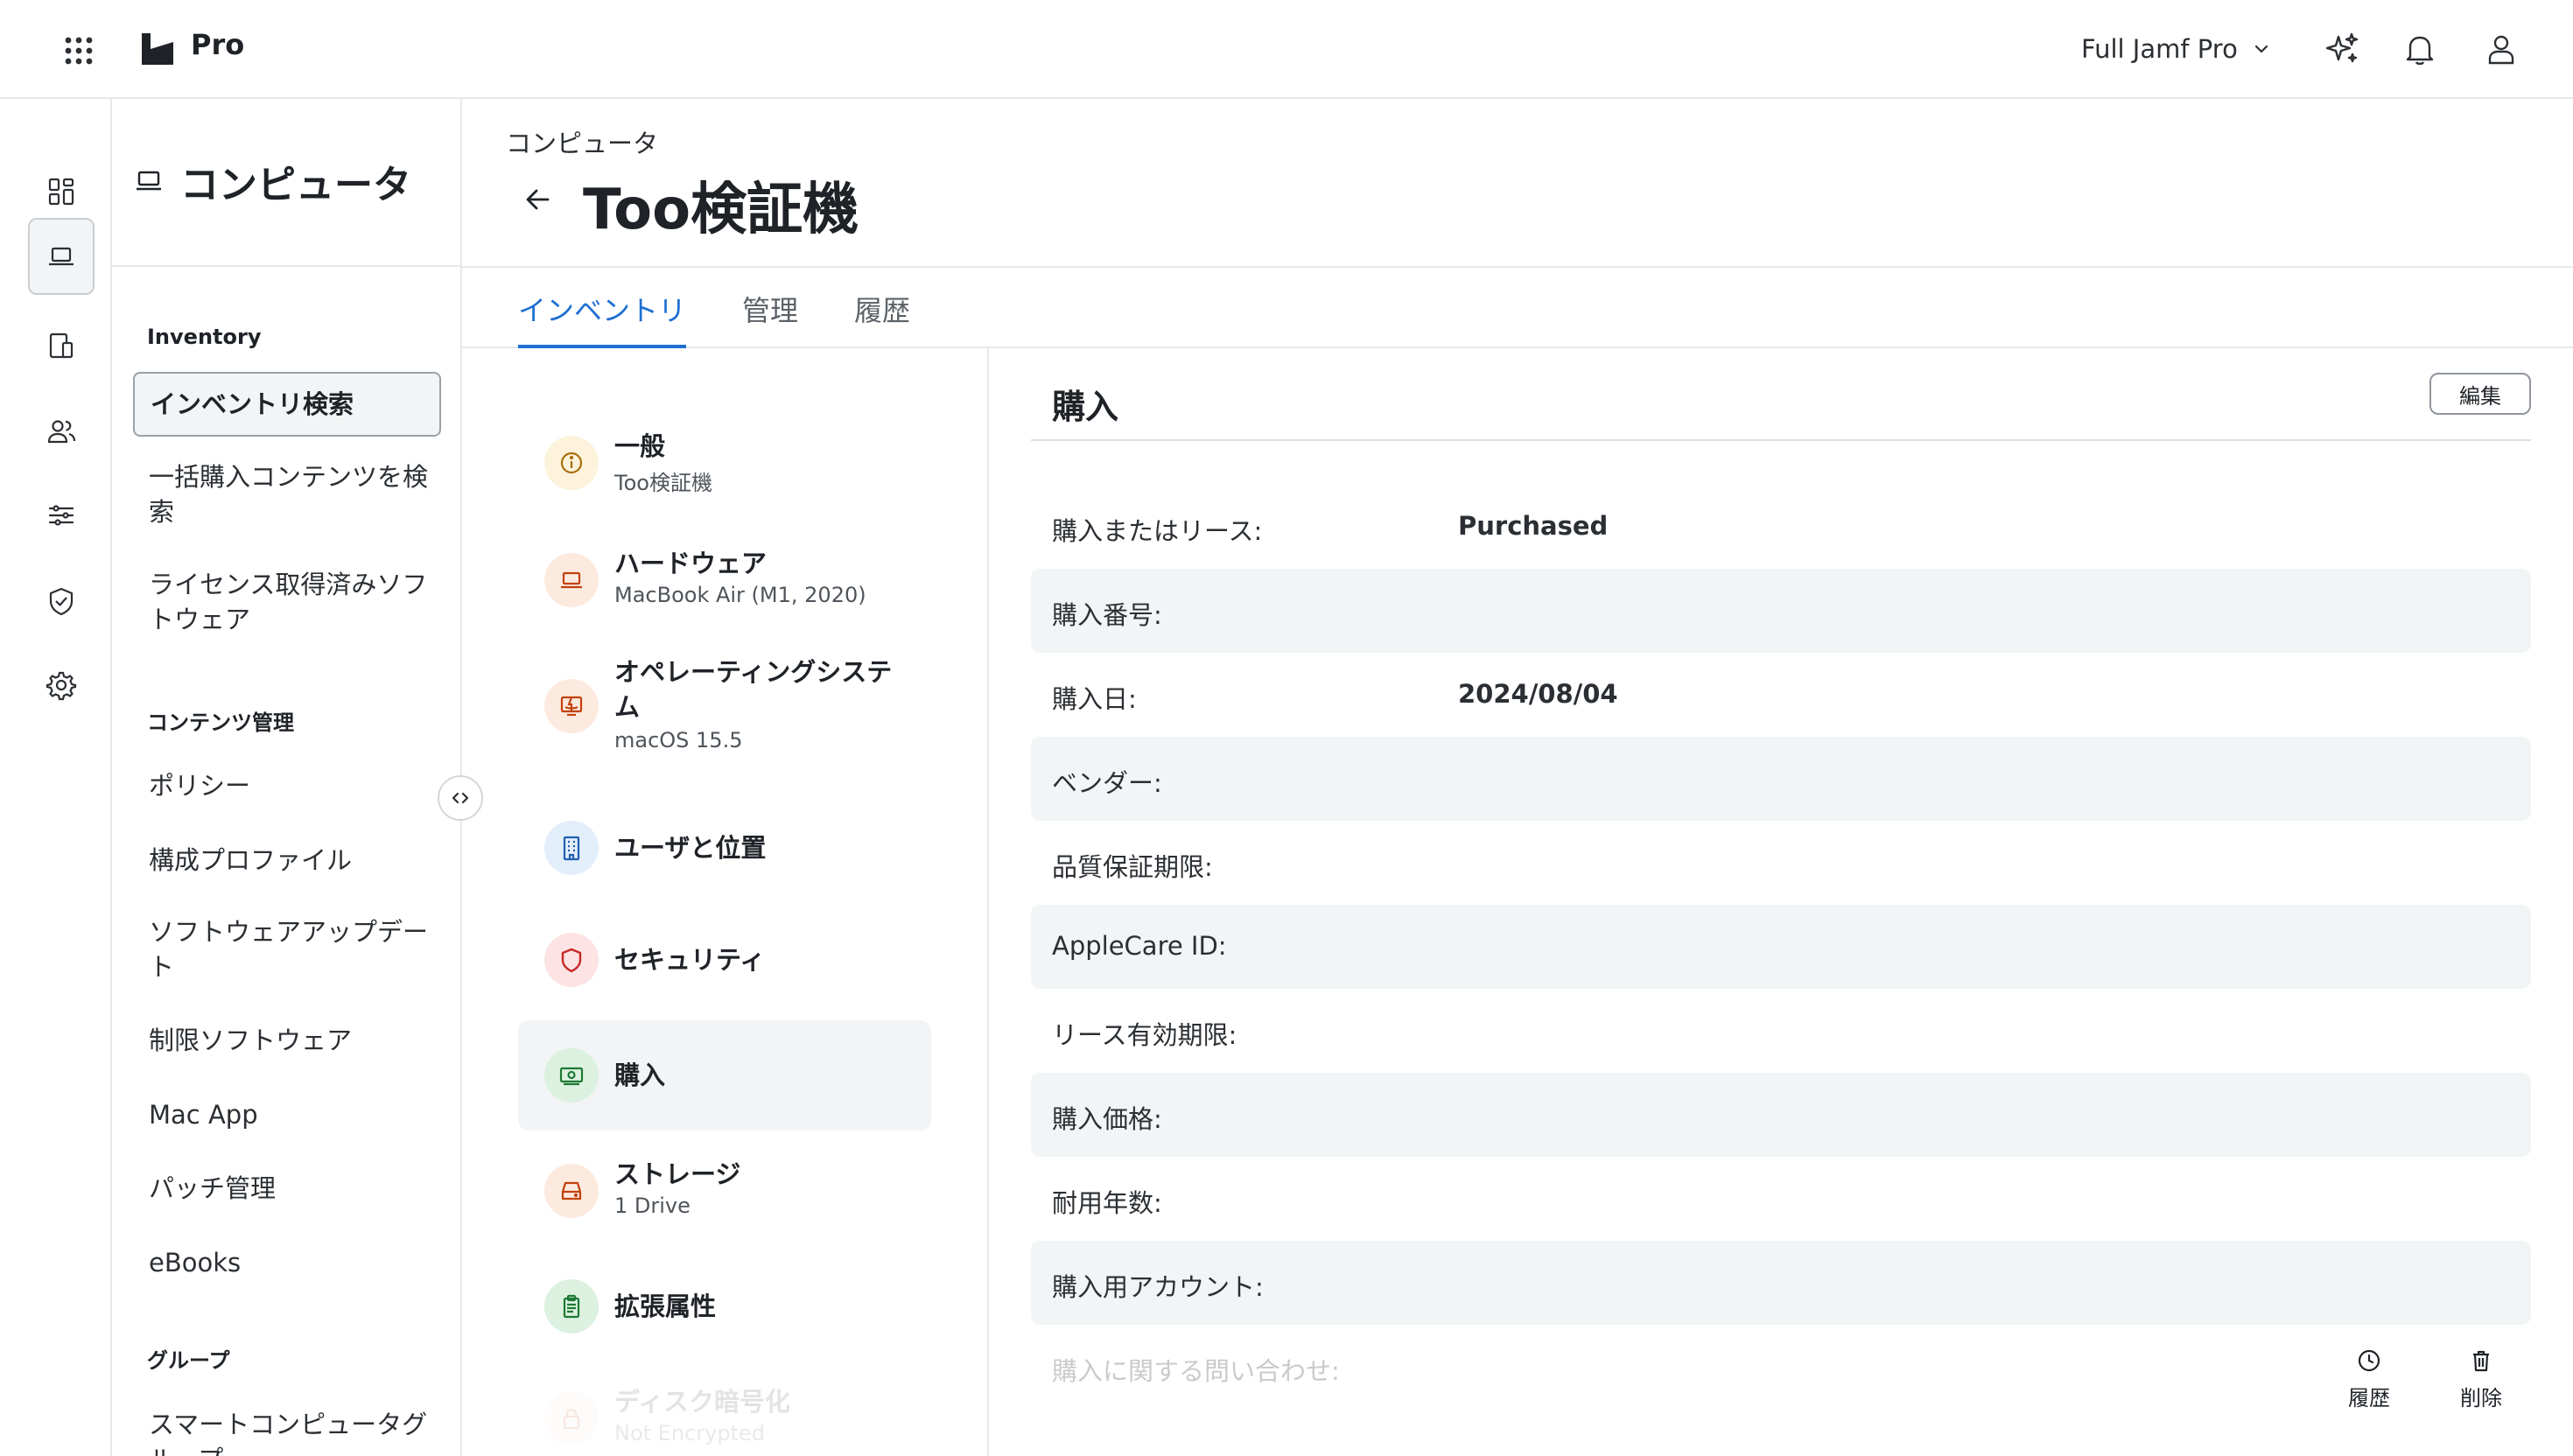 The width and height of the screenshot is (2573, 1456). What do you see at coordinates (297, 1040) in the screenshot?
I see `sidebar-item-restricted-software: 制限ソフトウェア` at bounding box center [297, 1040].